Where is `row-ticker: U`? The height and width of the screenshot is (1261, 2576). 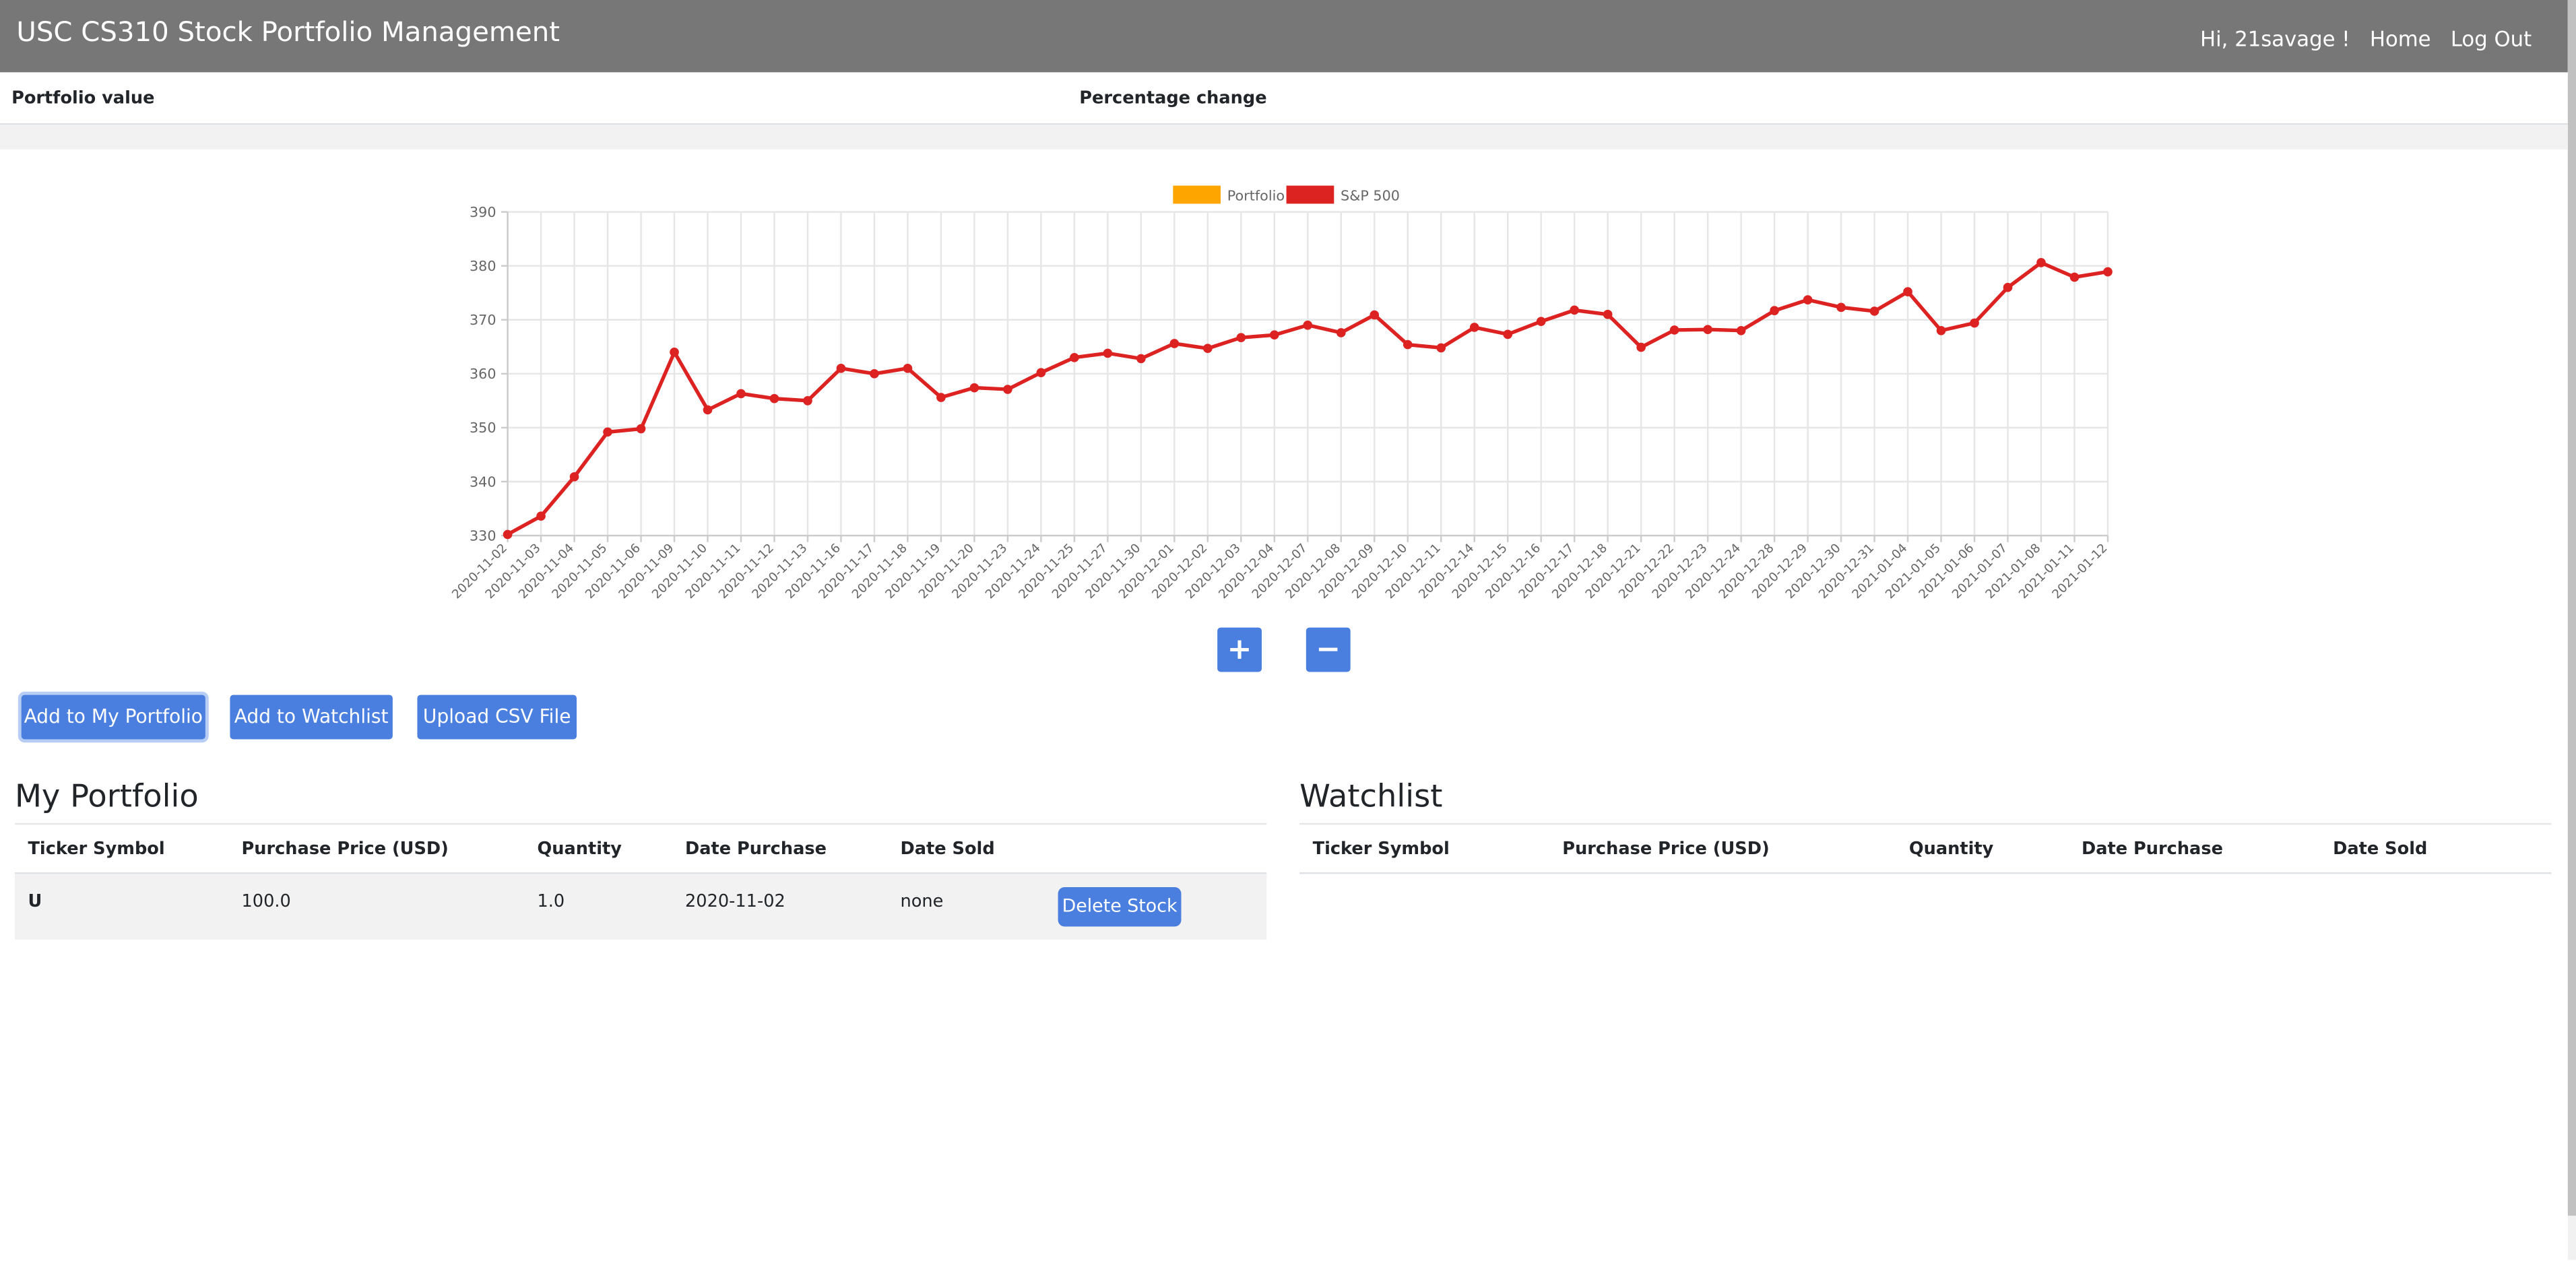
row-ticker: U is located at coordinates (35, 902).